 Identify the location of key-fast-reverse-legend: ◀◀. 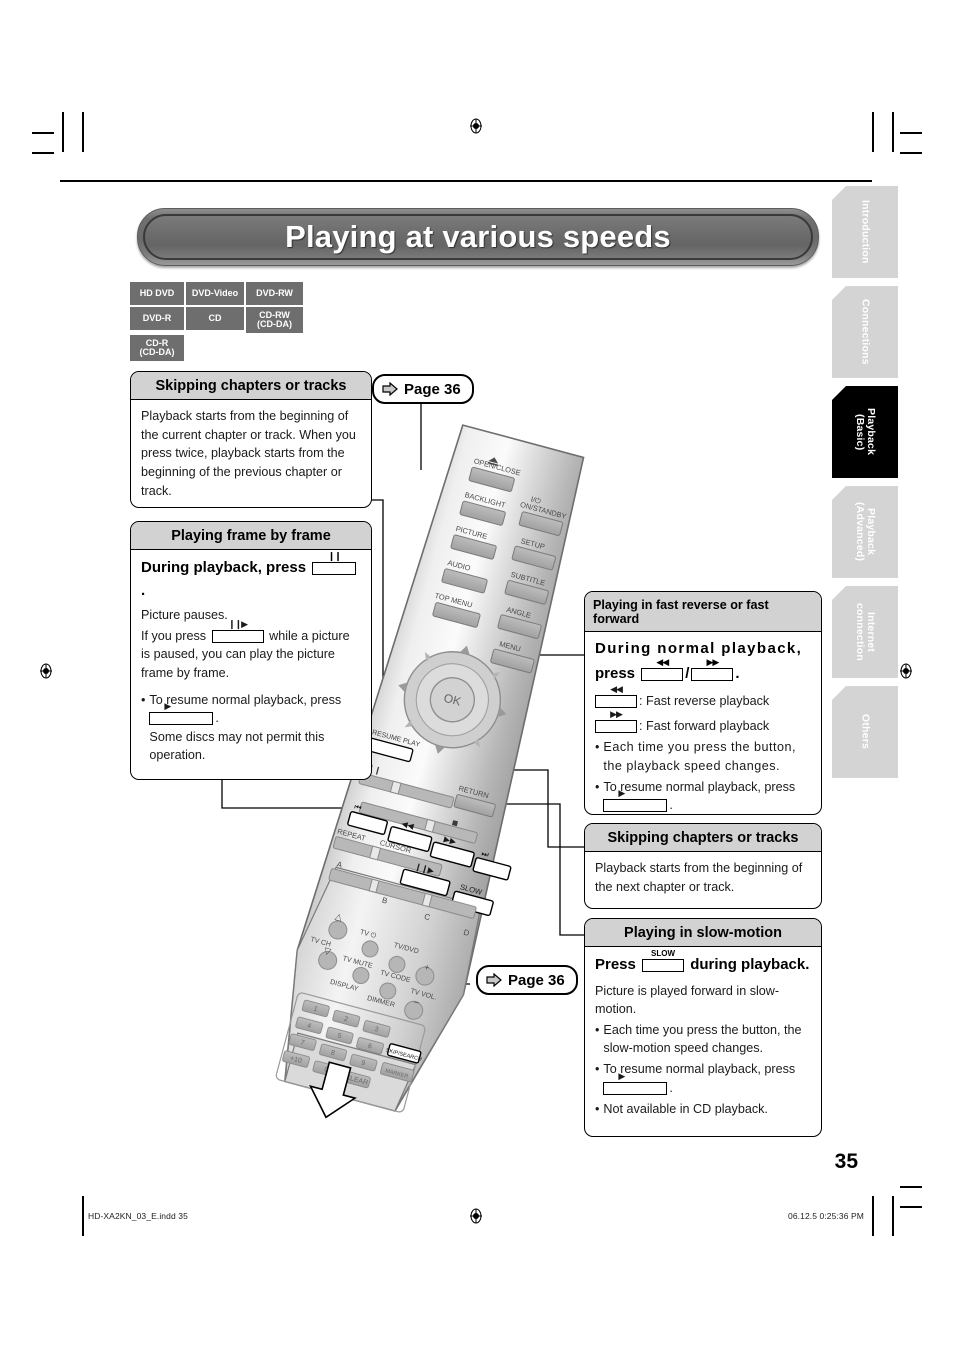
(616, 696).